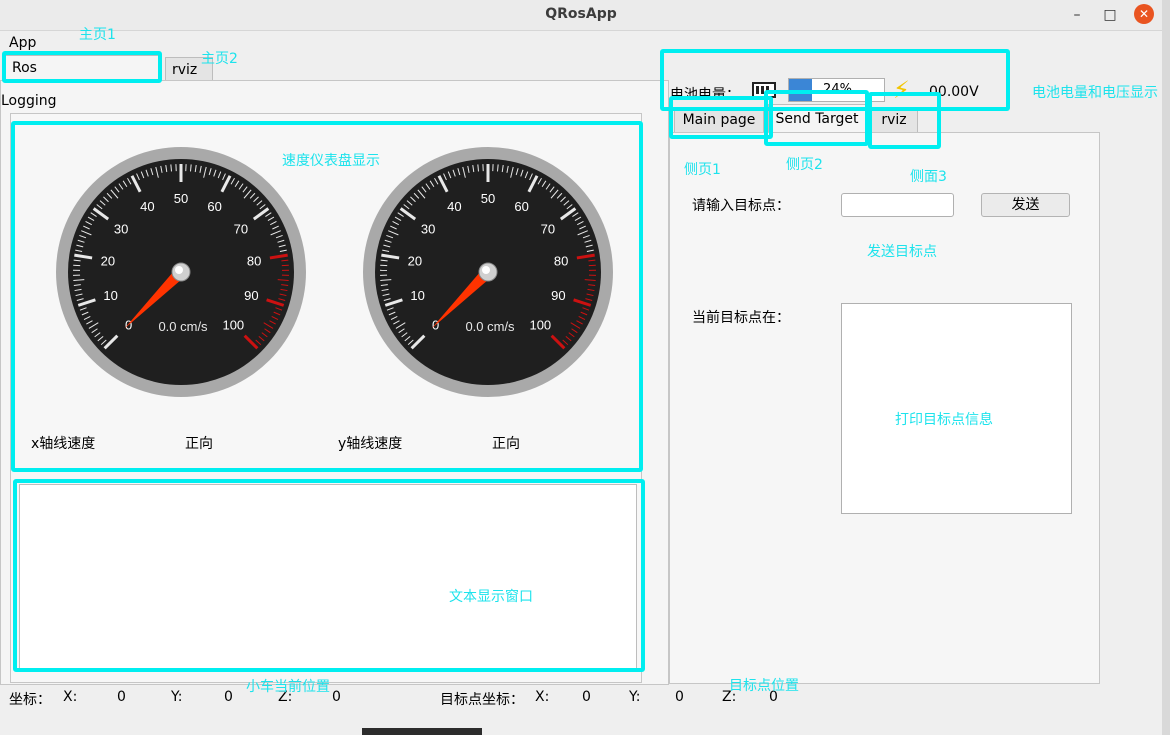  I want to click on annotation-speedometer: 速度仪表盘显示, so click(331, 161).